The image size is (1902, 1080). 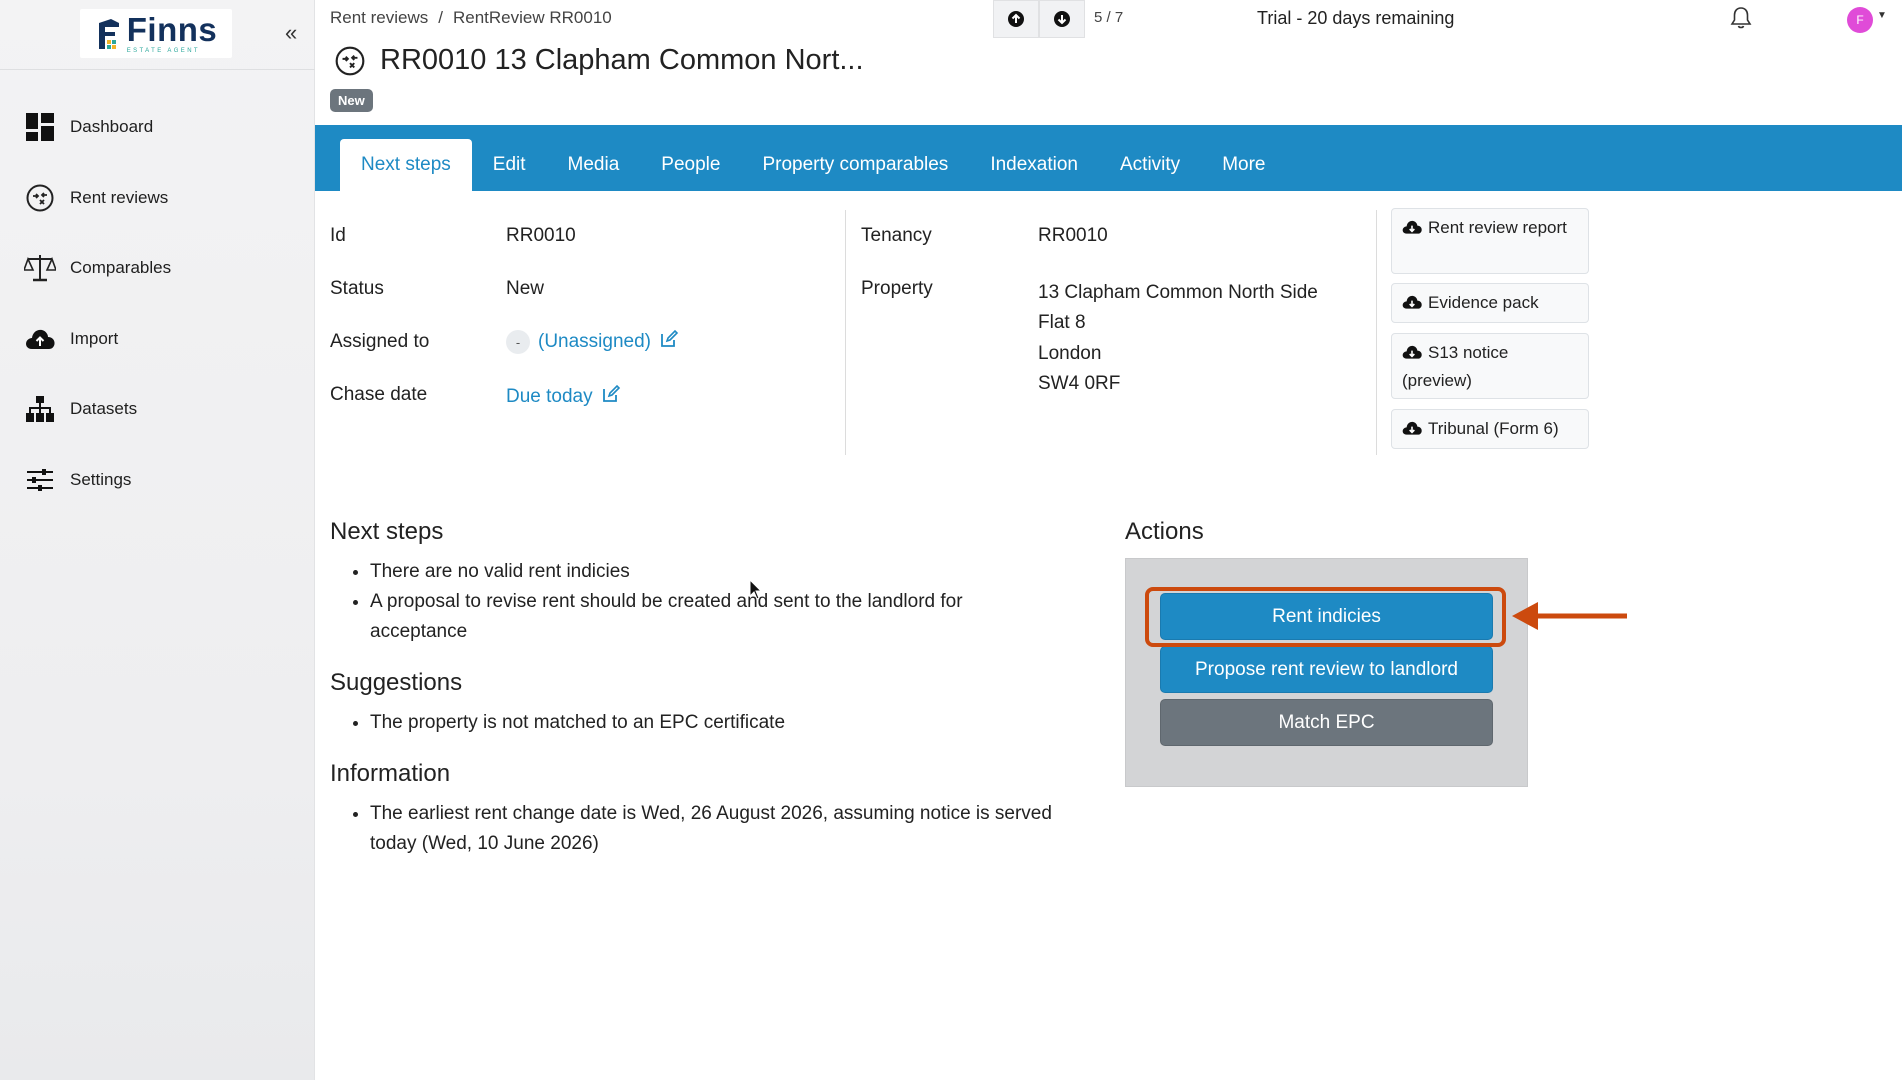 I want to click on sidebar-item-datasets: Datasets, so click(x=157, y=409).